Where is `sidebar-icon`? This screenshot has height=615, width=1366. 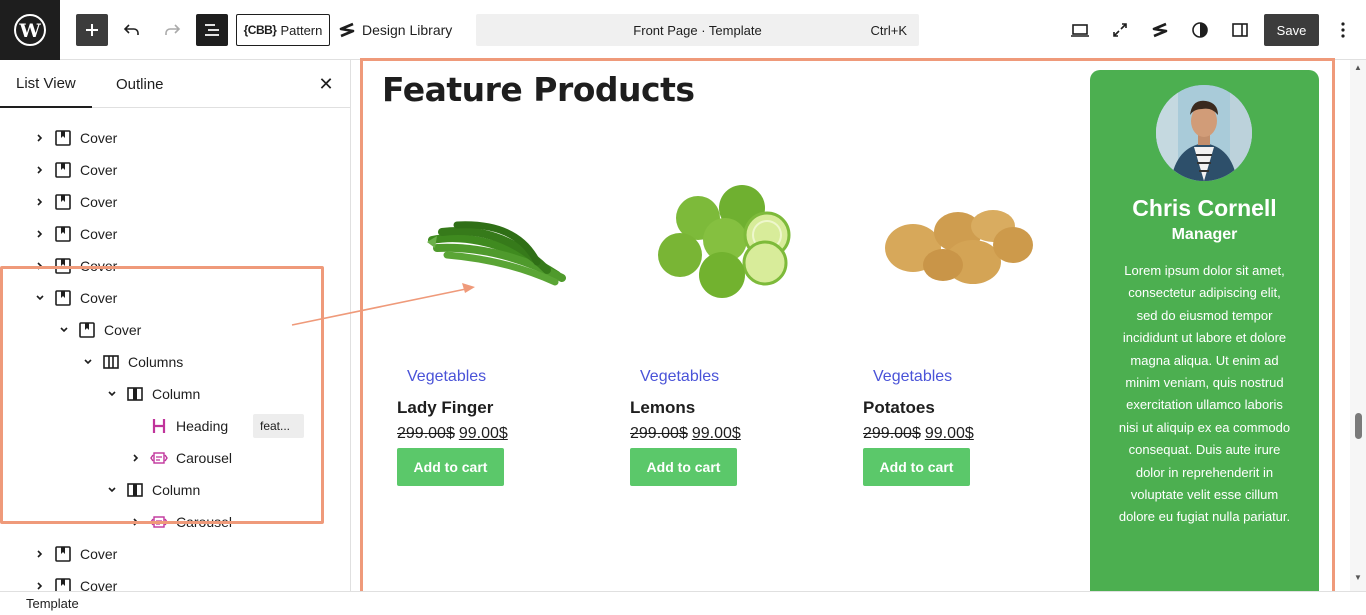 sidebar-icon is located at coordinates (1240, 30).